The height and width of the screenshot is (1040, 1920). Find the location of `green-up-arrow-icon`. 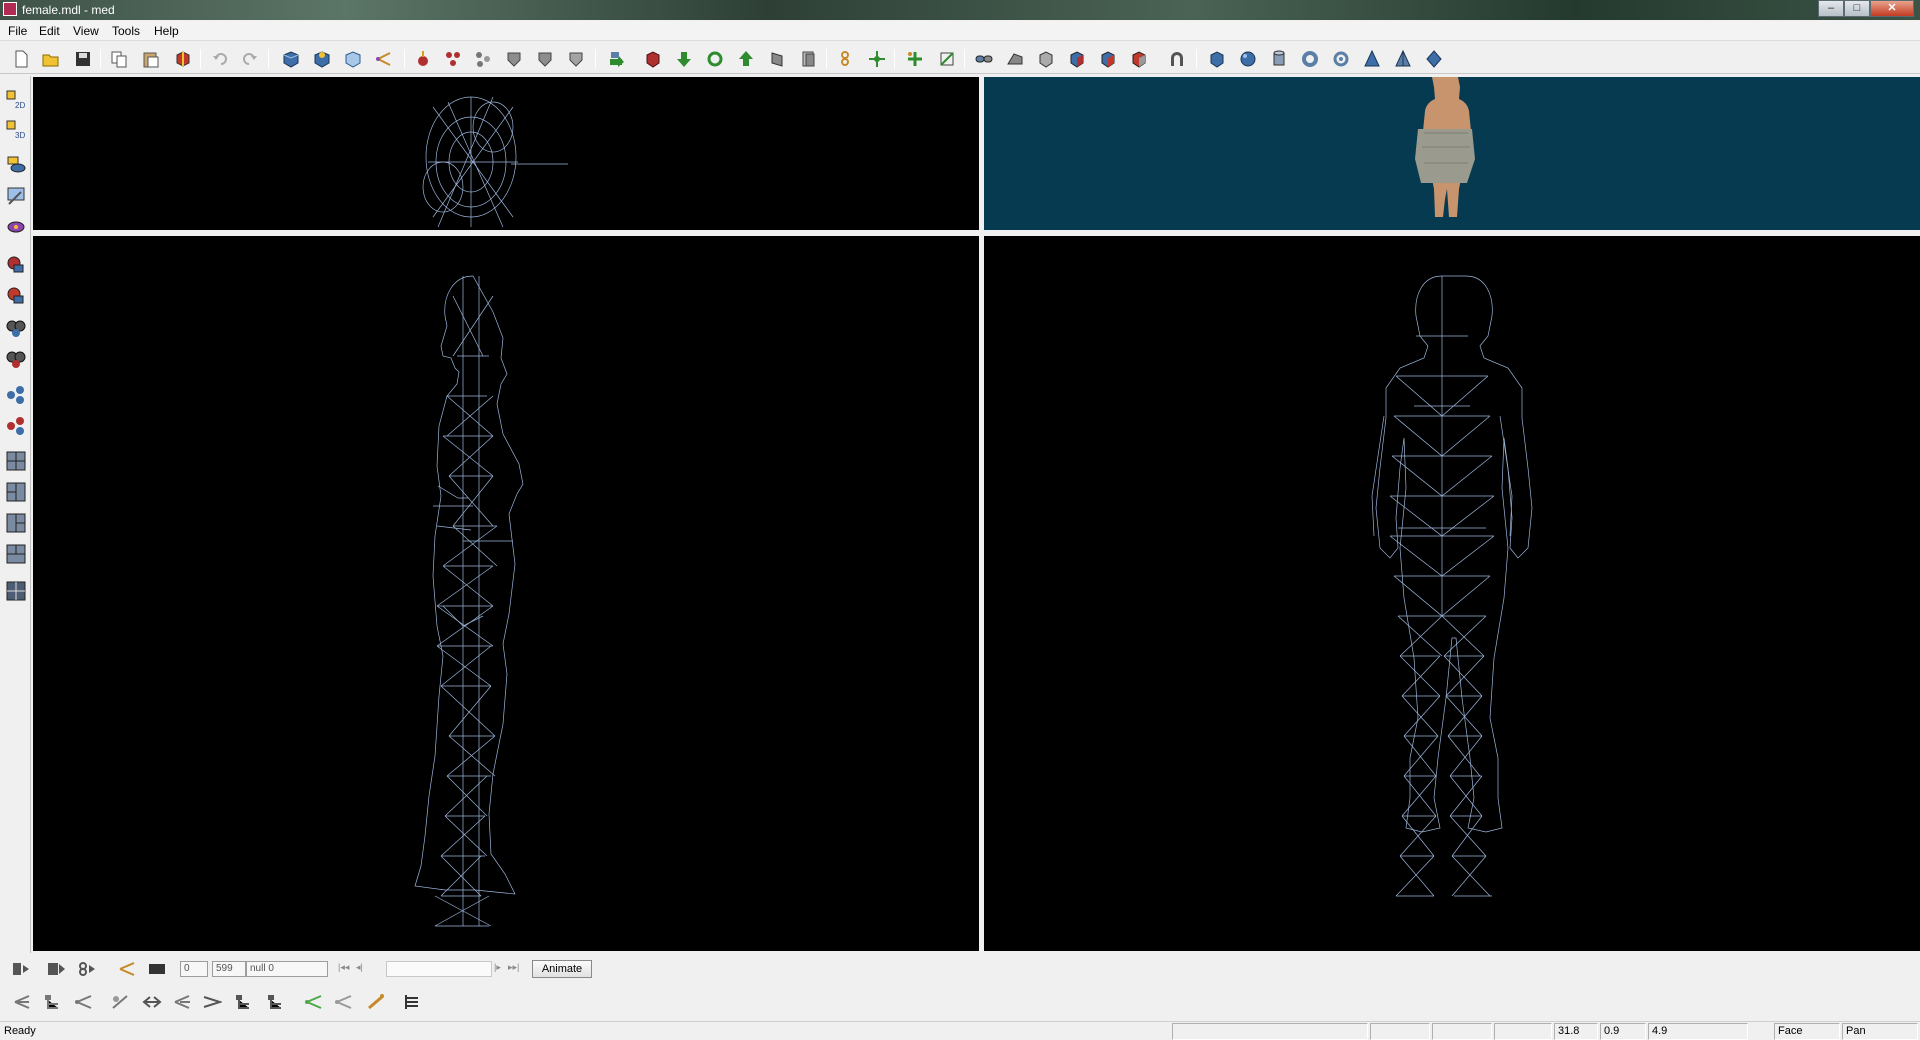

green-up-arrow-icon is located at coordinates (746, 59).